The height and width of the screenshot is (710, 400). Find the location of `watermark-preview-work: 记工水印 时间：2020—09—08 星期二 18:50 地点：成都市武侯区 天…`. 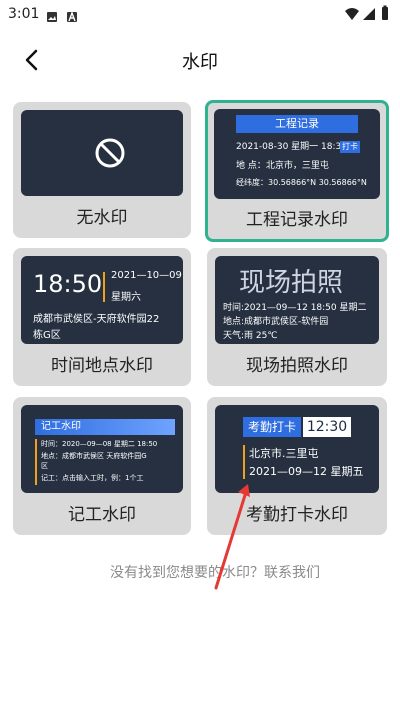

watermark-preview-work: 记工水印 时间：2020—09—08 星期二 18:50 地点：成都市武侯区 天… is located at coordinates (102, 449).